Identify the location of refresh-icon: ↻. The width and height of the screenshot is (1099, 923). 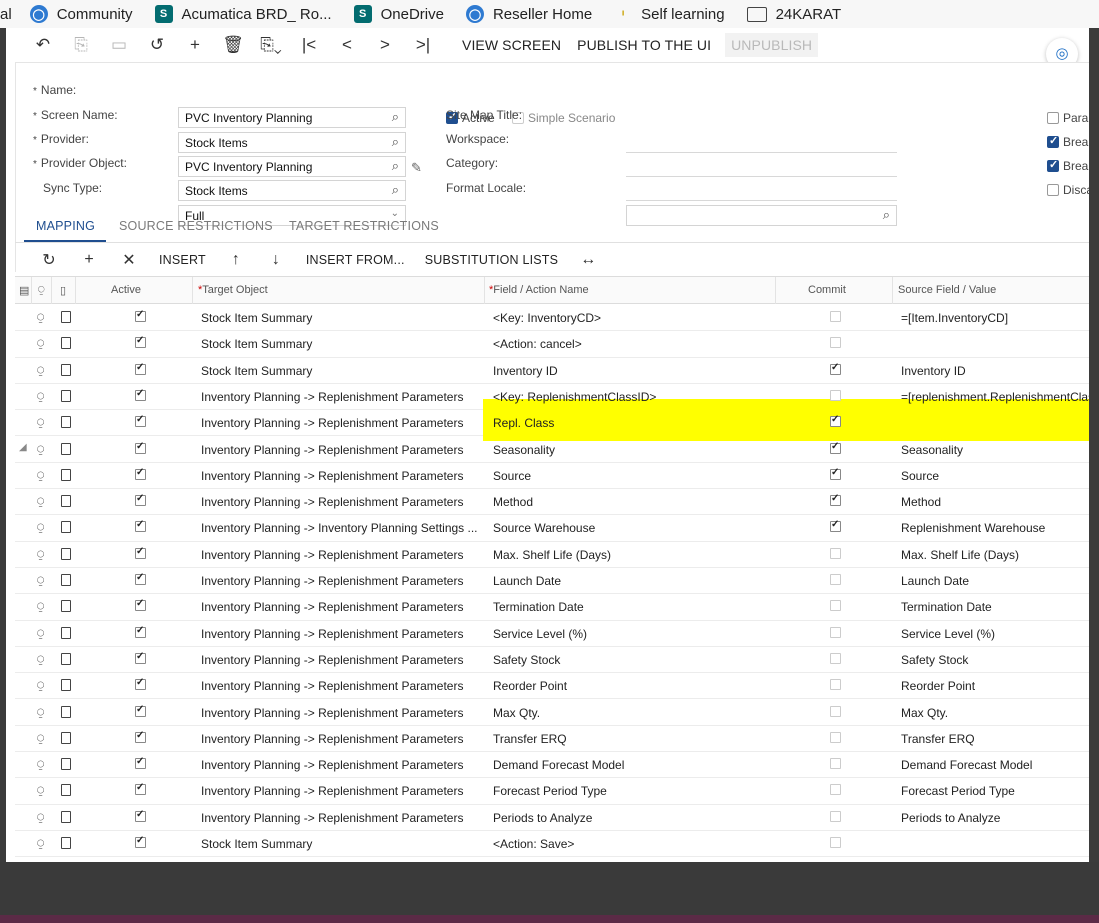
(49, 260).